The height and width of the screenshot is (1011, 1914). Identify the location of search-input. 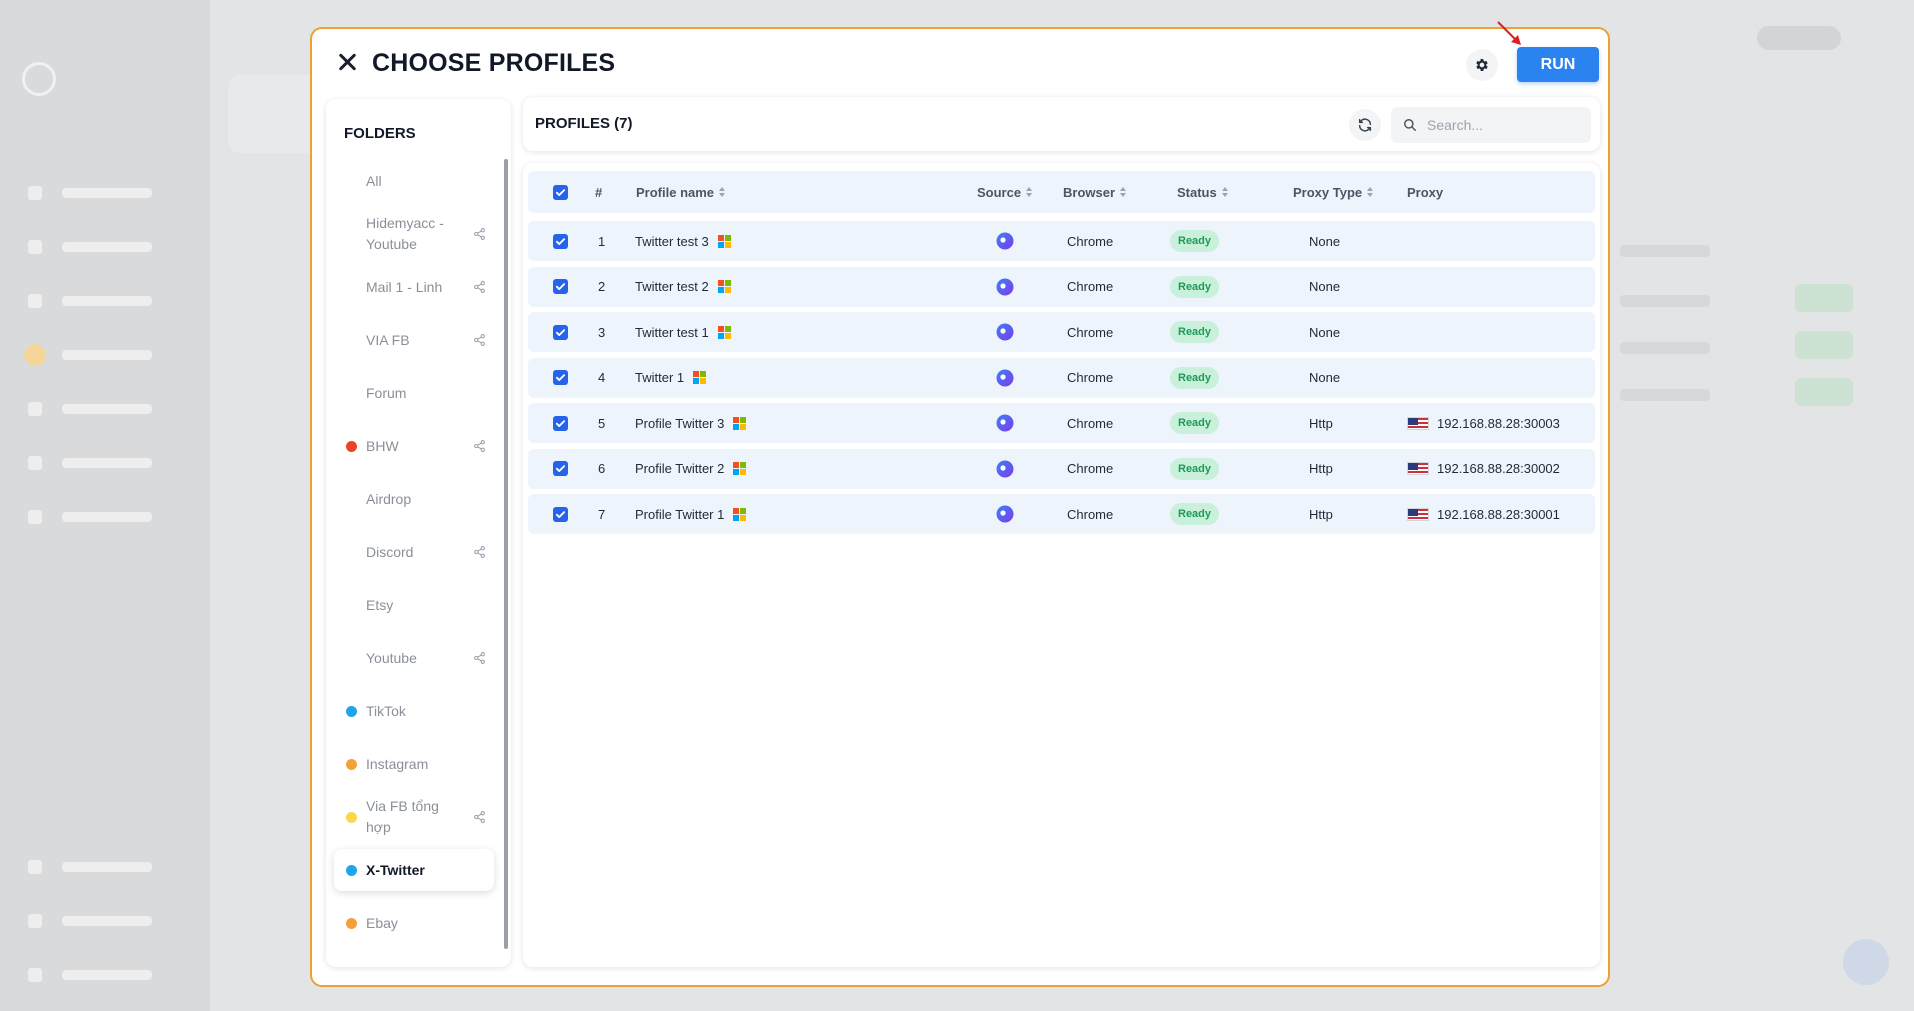
(1507, 125).